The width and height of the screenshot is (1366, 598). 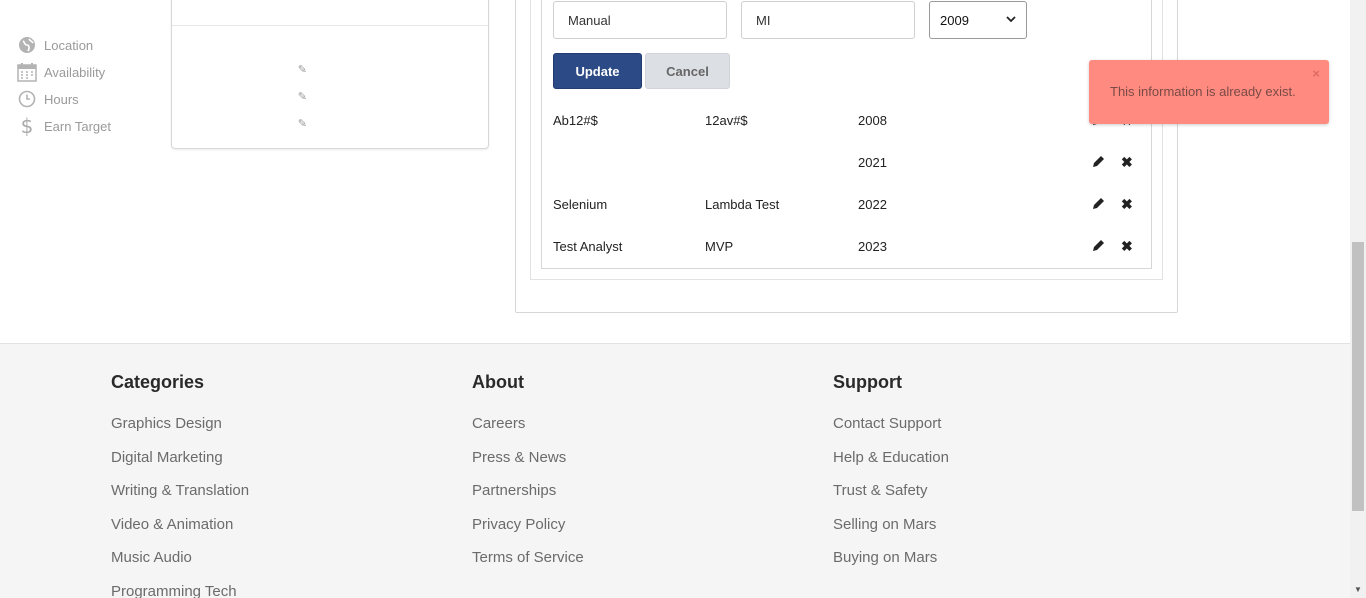 I want to click on footer-heading: Categories, so click(x=158, y=382).